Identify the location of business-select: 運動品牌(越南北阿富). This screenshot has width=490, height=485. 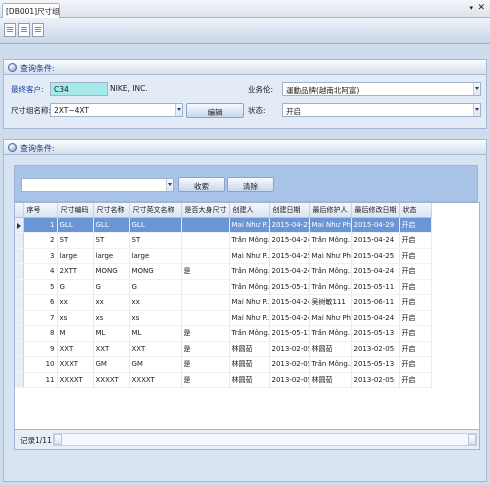
(381, 89).